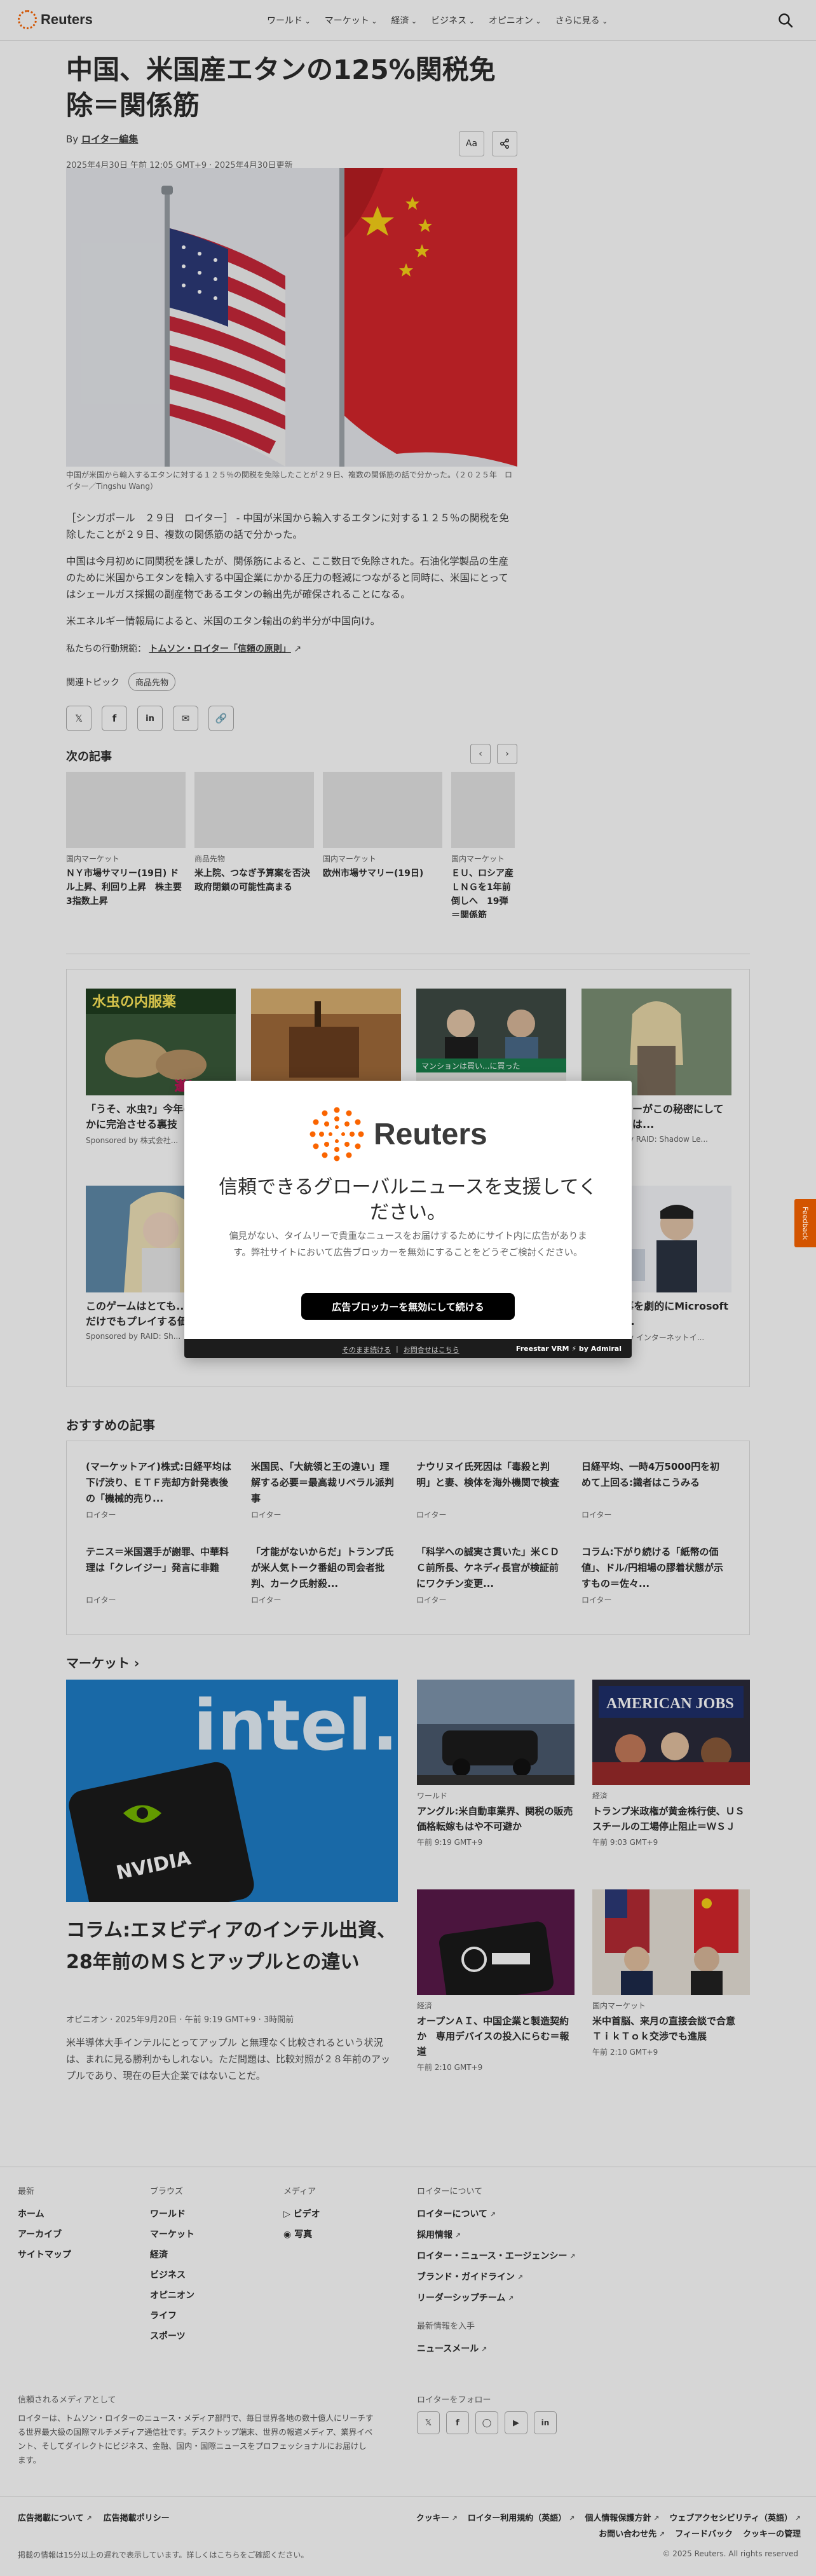 Image resolution: width=816 pixels, height=2576 pixels. I want to click on byline-author-link: ロイター編集, so click(109, 139).